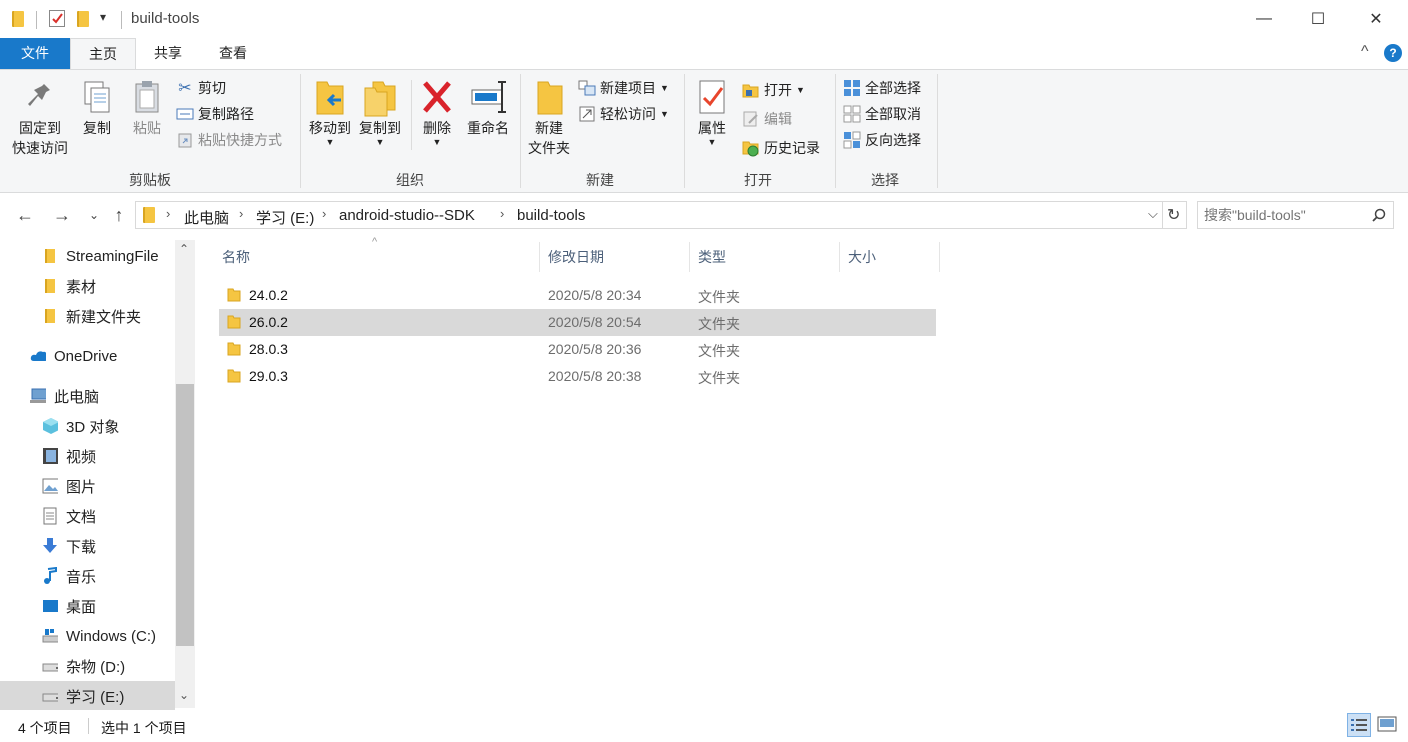 The width and height of the screenshot is (1408, 742). What do you see at coordinates (330, 112) in the screenshot?
I see `move-to-button: 移动到 ▼` at bounding box center [330, 112].